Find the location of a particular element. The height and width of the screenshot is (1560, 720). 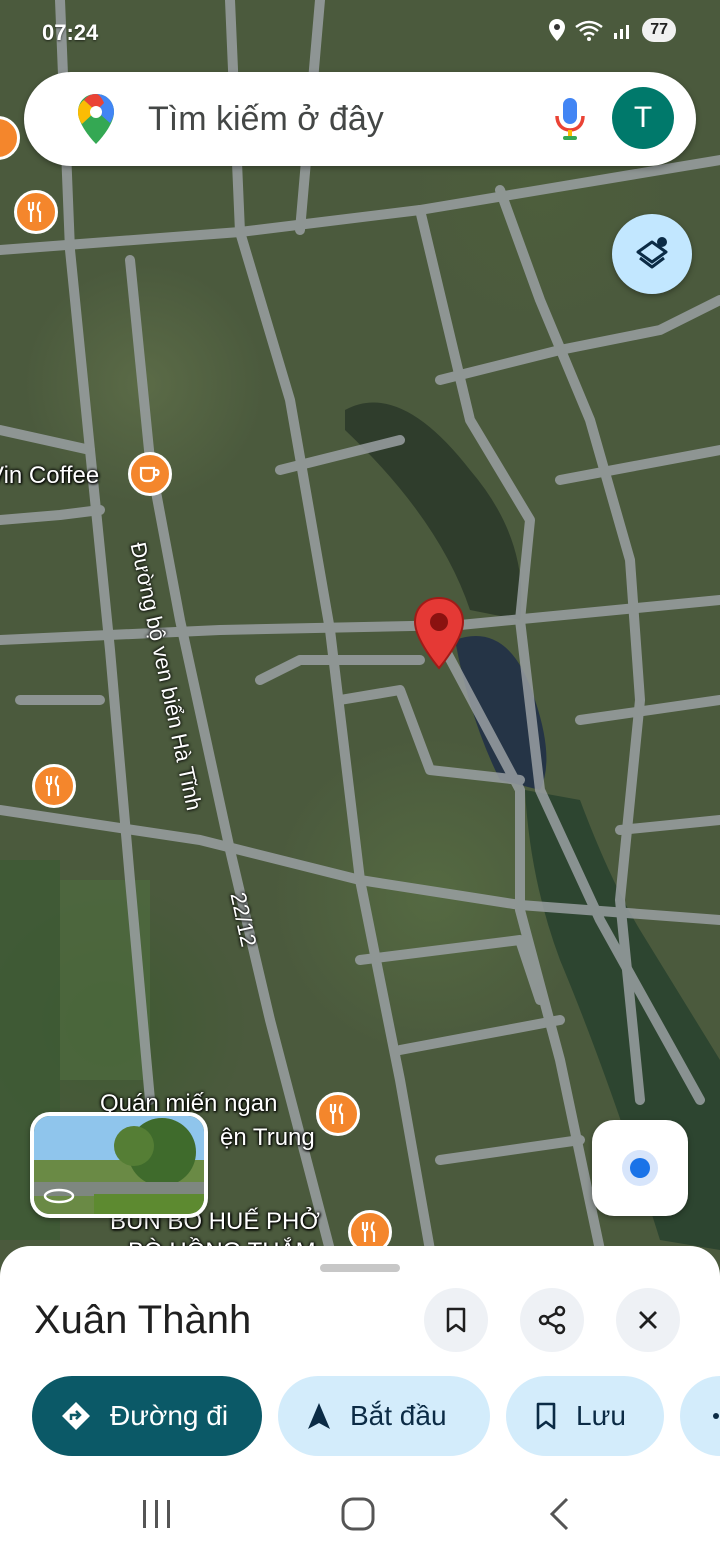

save-place-button is located at coordinates (456, 1320).